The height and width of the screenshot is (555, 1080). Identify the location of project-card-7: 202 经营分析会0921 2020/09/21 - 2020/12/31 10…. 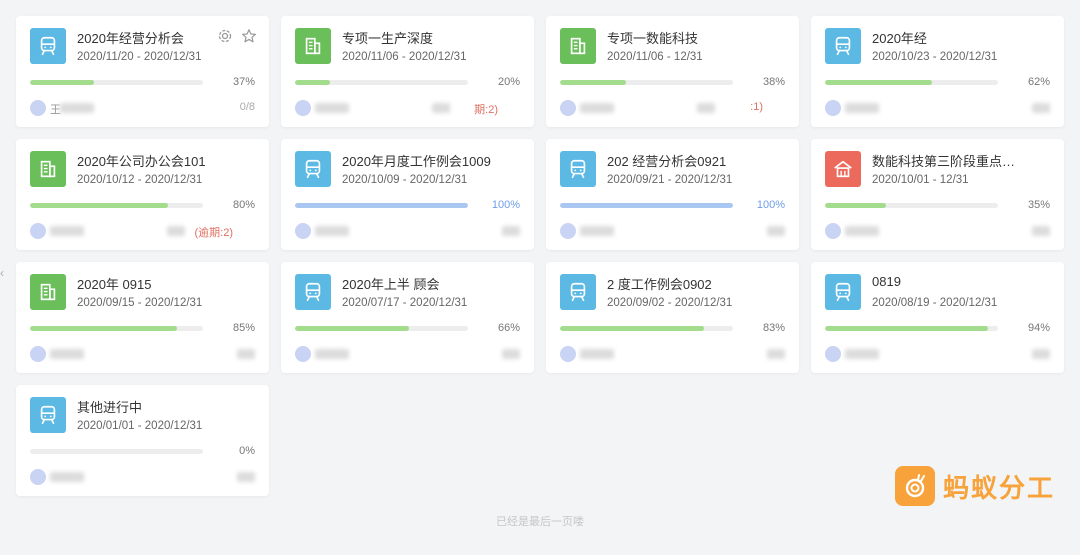
(672, 194).